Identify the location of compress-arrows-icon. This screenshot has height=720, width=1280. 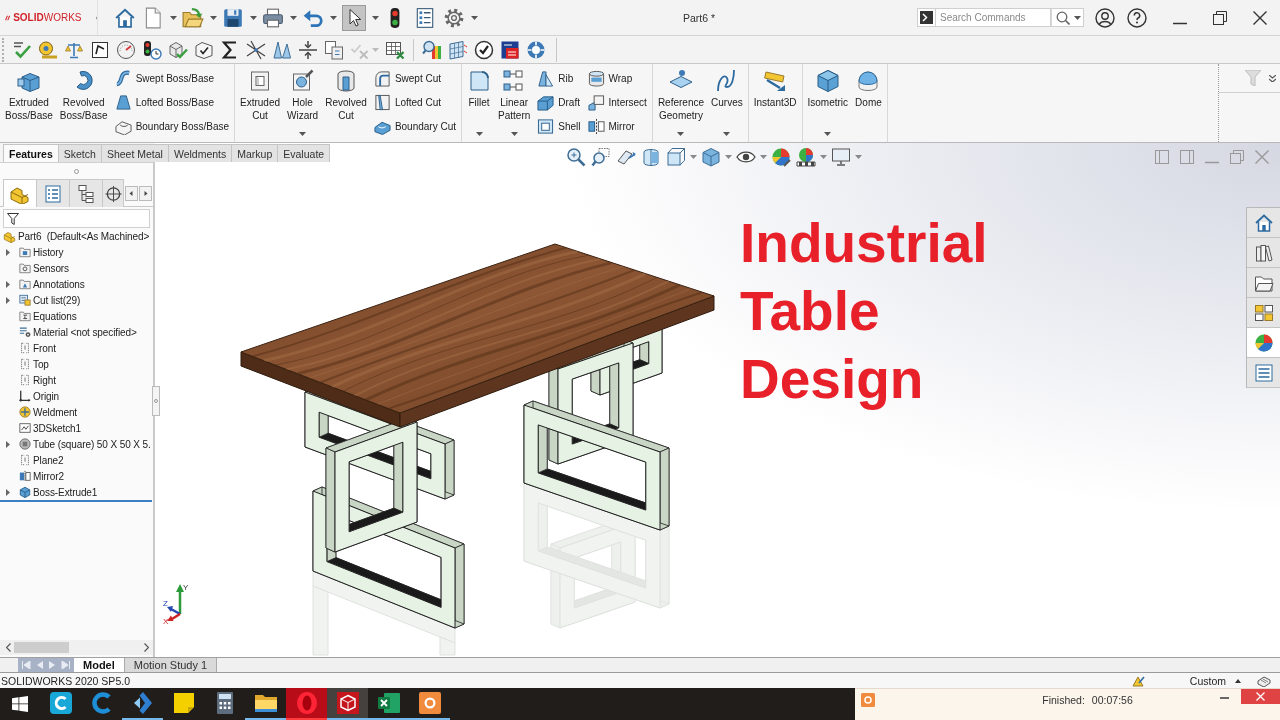
(308, 49).